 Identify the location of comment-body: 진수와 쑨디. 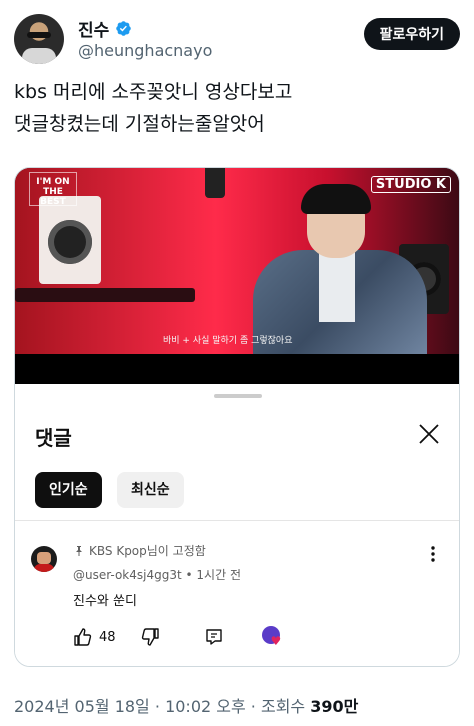
(105, 601).